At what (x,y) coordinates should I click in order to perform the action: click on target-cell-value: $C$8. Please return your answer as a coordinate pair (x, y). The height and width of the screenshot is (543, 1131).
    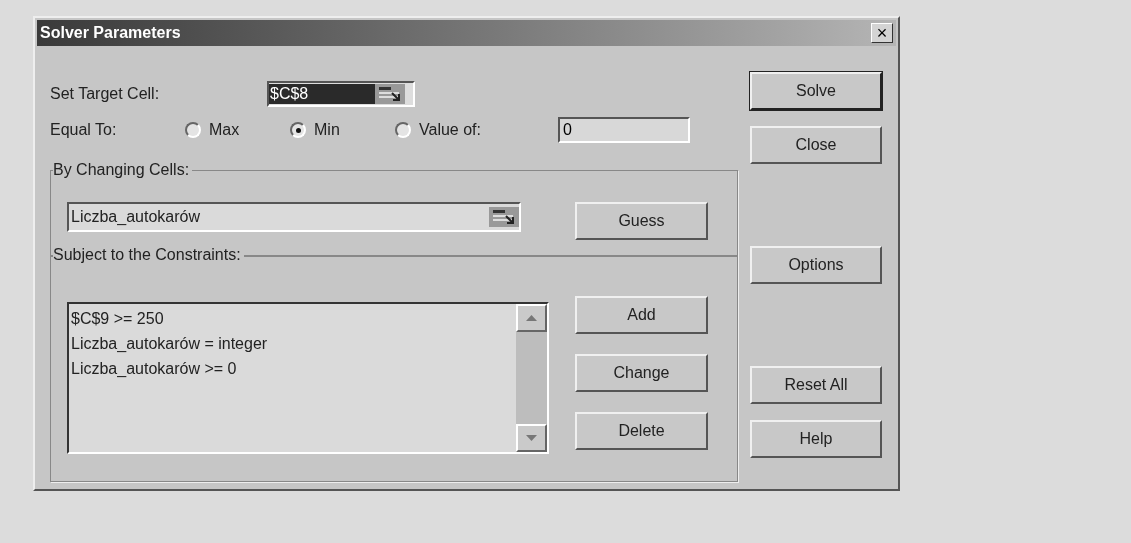
    Looking at the image, I should click on (322, 94).